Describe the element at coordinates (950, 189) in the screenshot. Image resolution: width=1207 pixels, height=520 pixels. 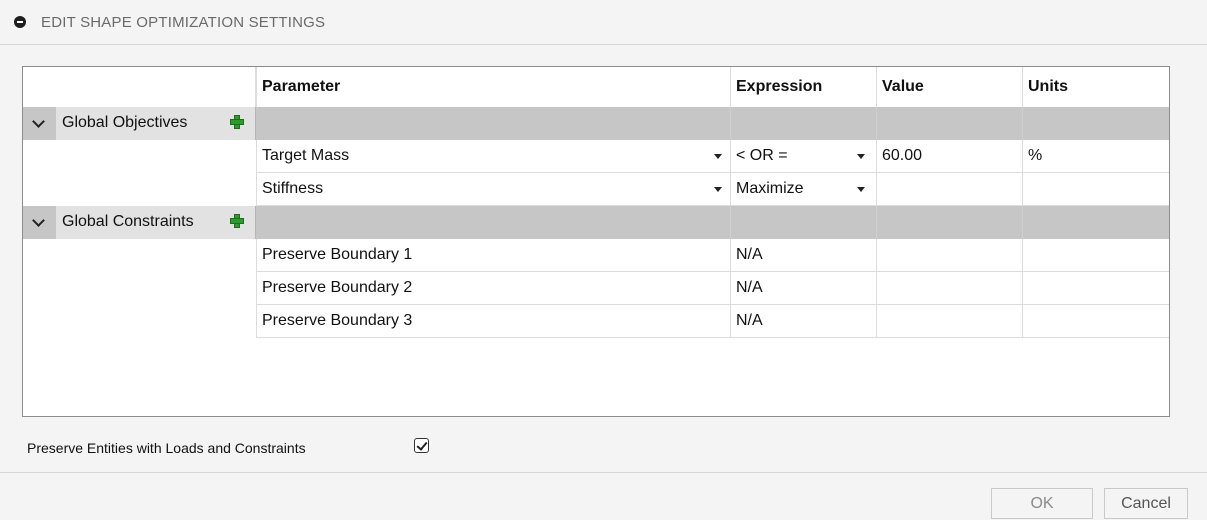
I see `value-field` at that location.